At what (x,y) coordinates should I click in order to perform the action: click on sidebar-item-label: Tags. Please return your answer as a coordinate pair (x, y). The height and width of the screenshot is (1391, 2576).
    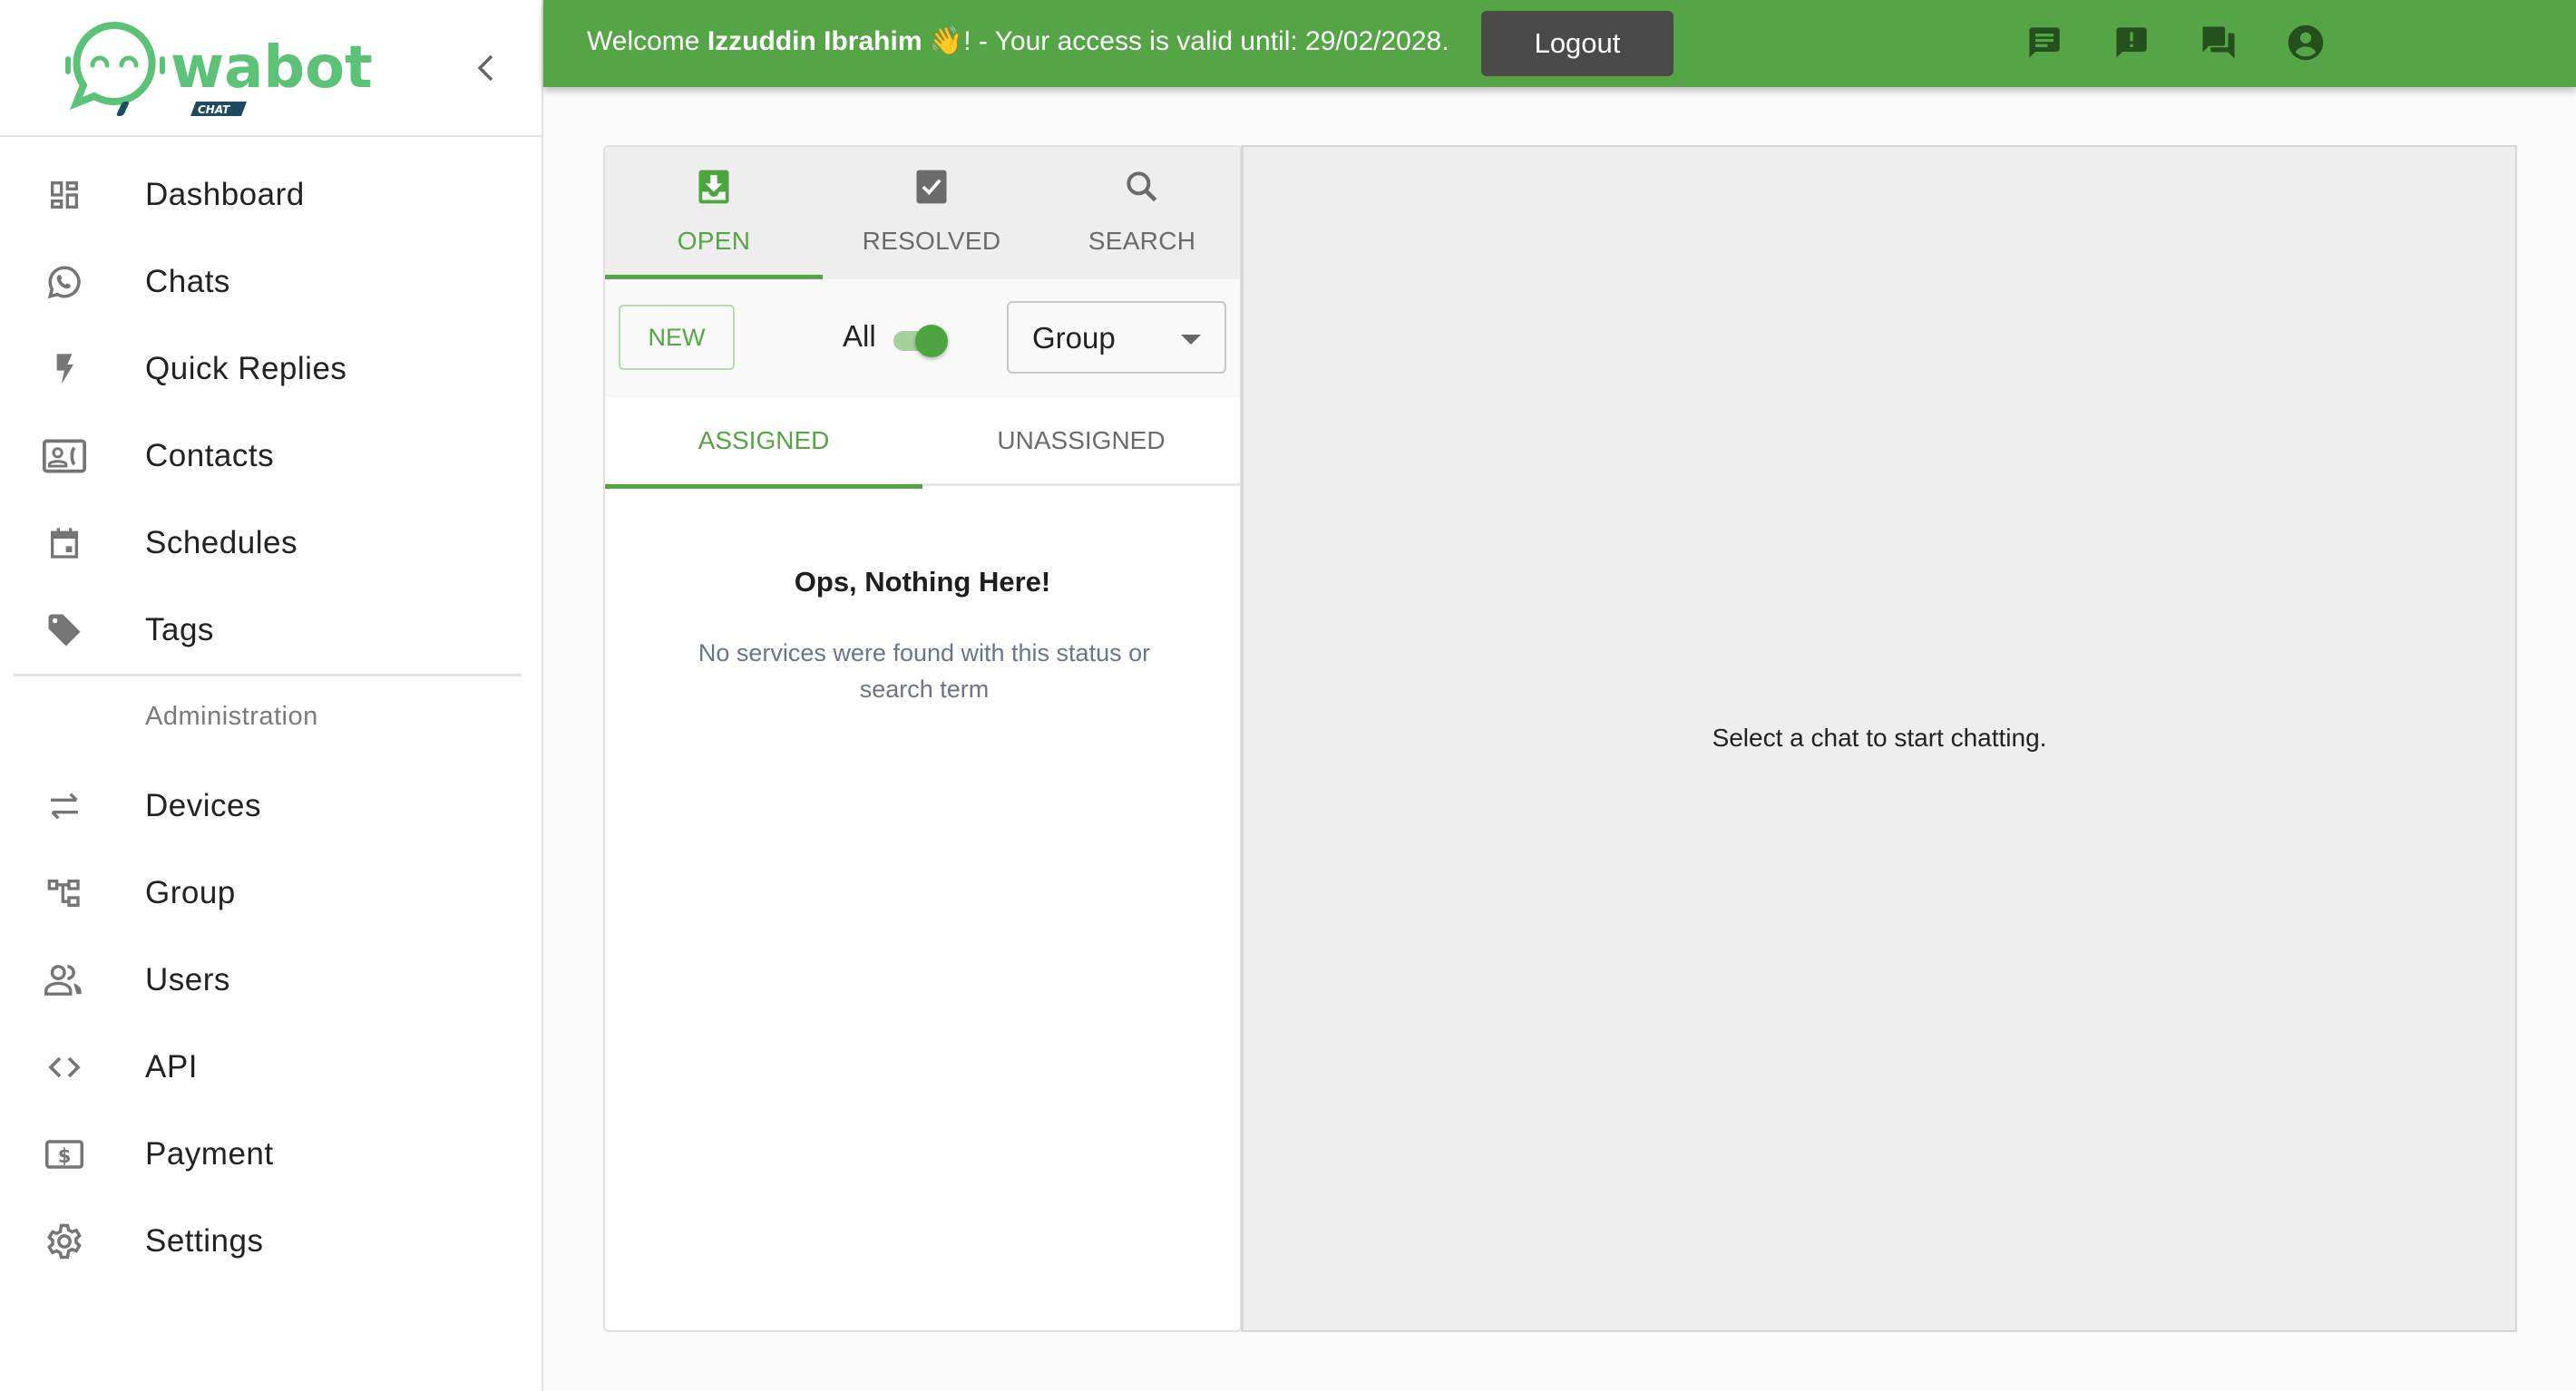
    Looking at the image, I should click on (179, 629).